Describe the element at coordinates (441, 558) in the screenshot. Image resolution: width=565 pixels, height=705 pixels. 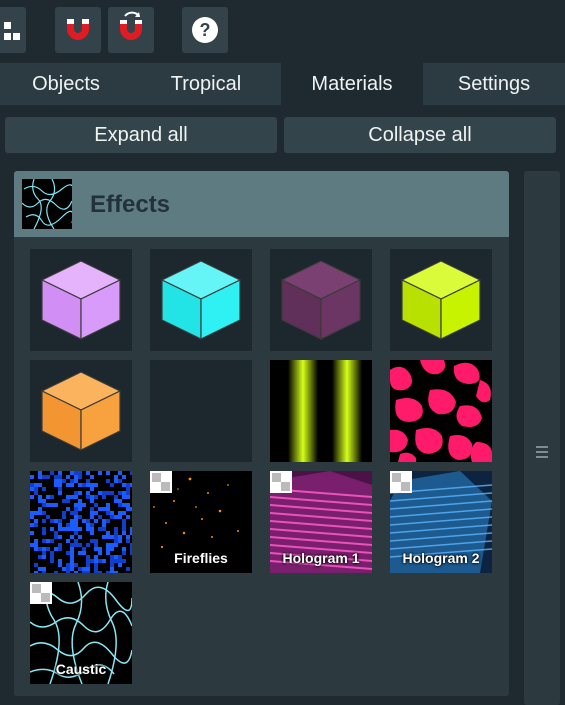
I see `tile-label: Hologram 2` at that location.